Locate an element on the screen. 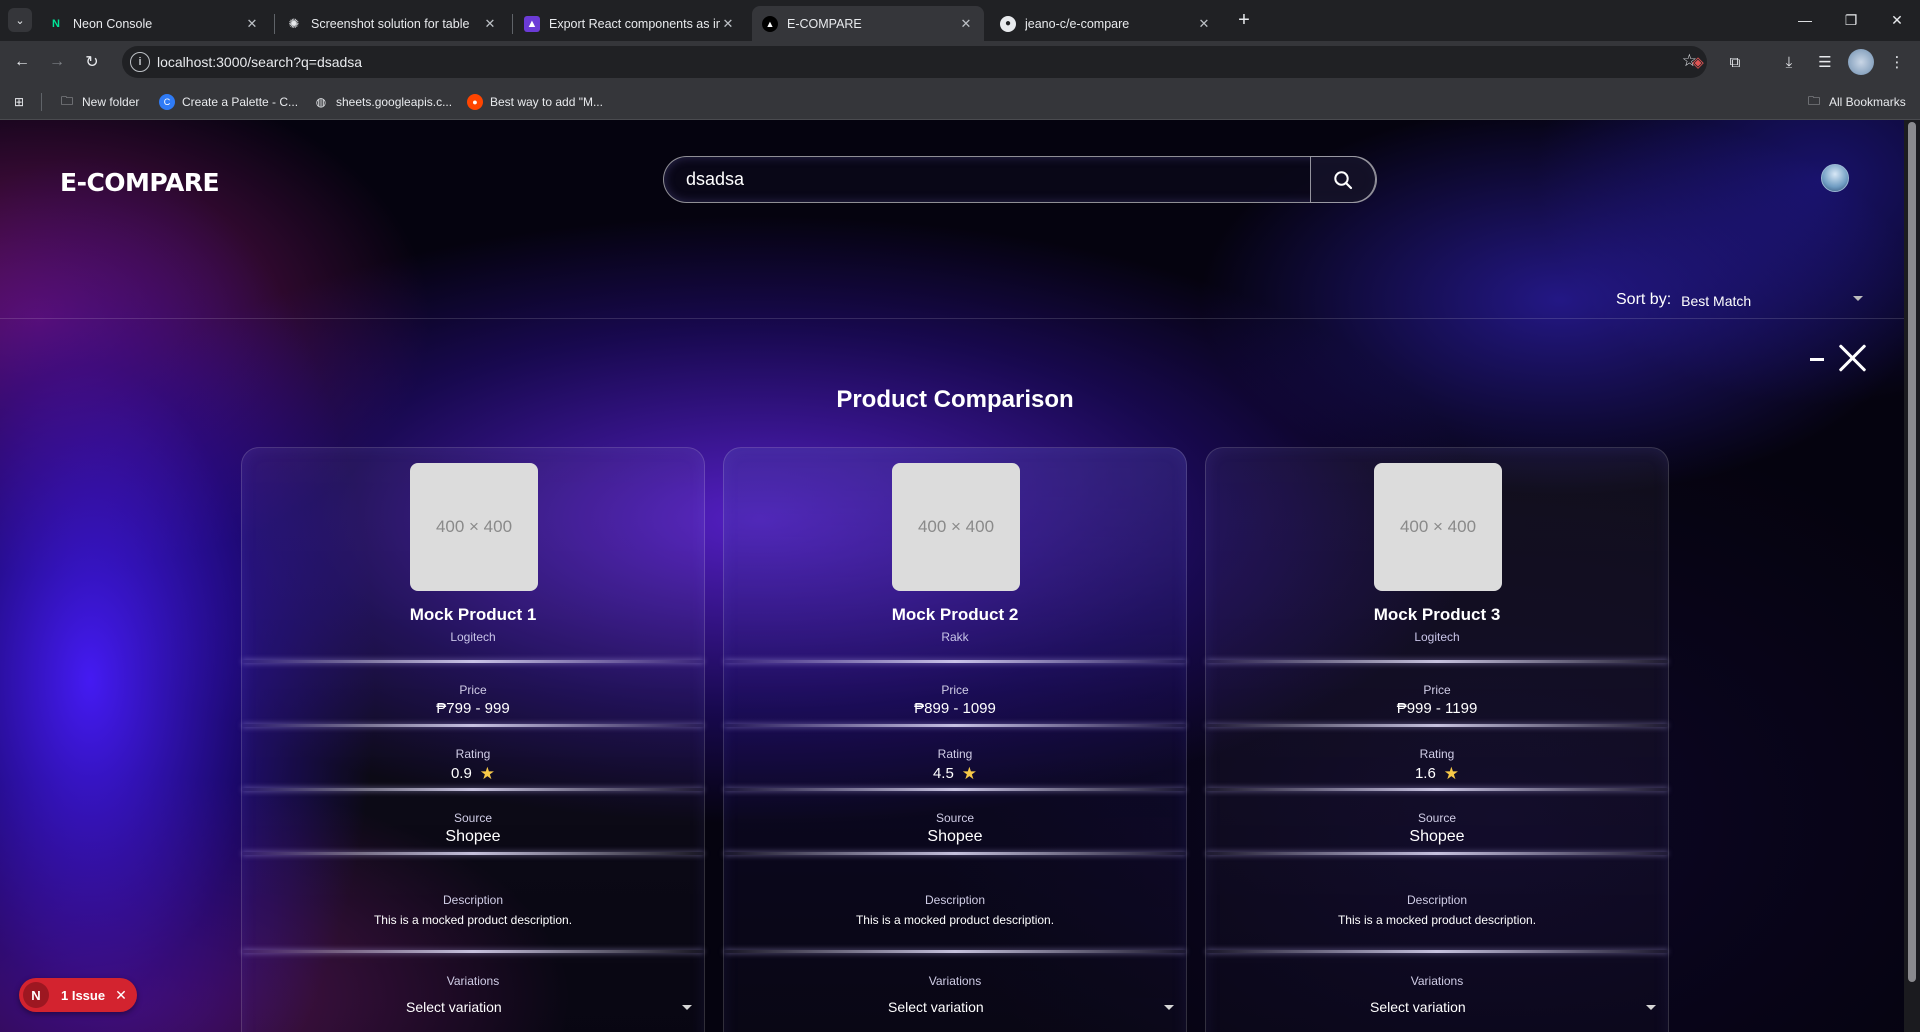 The height and width of the screenshot is (1032, 1920). tab-title: Neon Console is located at coordinates (113, 23).